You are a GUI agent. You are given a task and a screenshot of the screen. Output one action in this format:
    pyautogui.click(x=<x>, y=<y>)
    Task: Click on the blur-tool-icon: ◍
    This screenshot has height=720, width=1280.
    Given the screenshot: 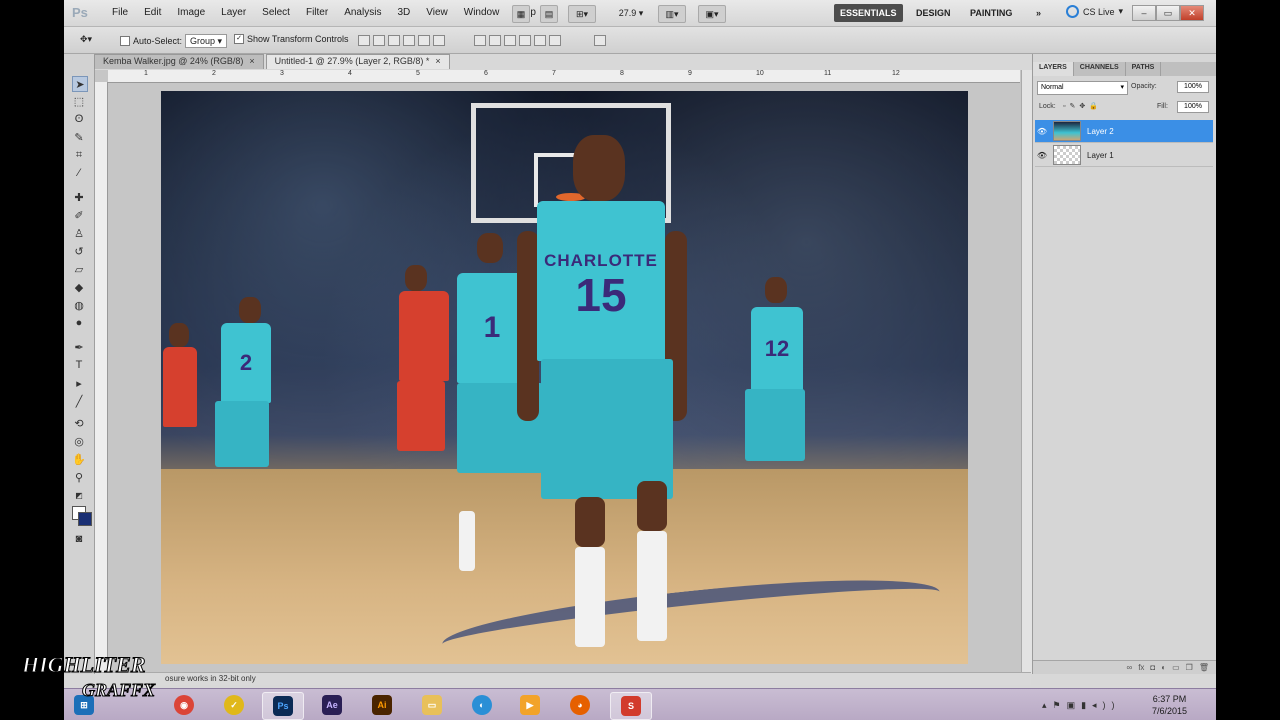 What is the action you would take?
    pyautogui.click(x=79, y=305)
    